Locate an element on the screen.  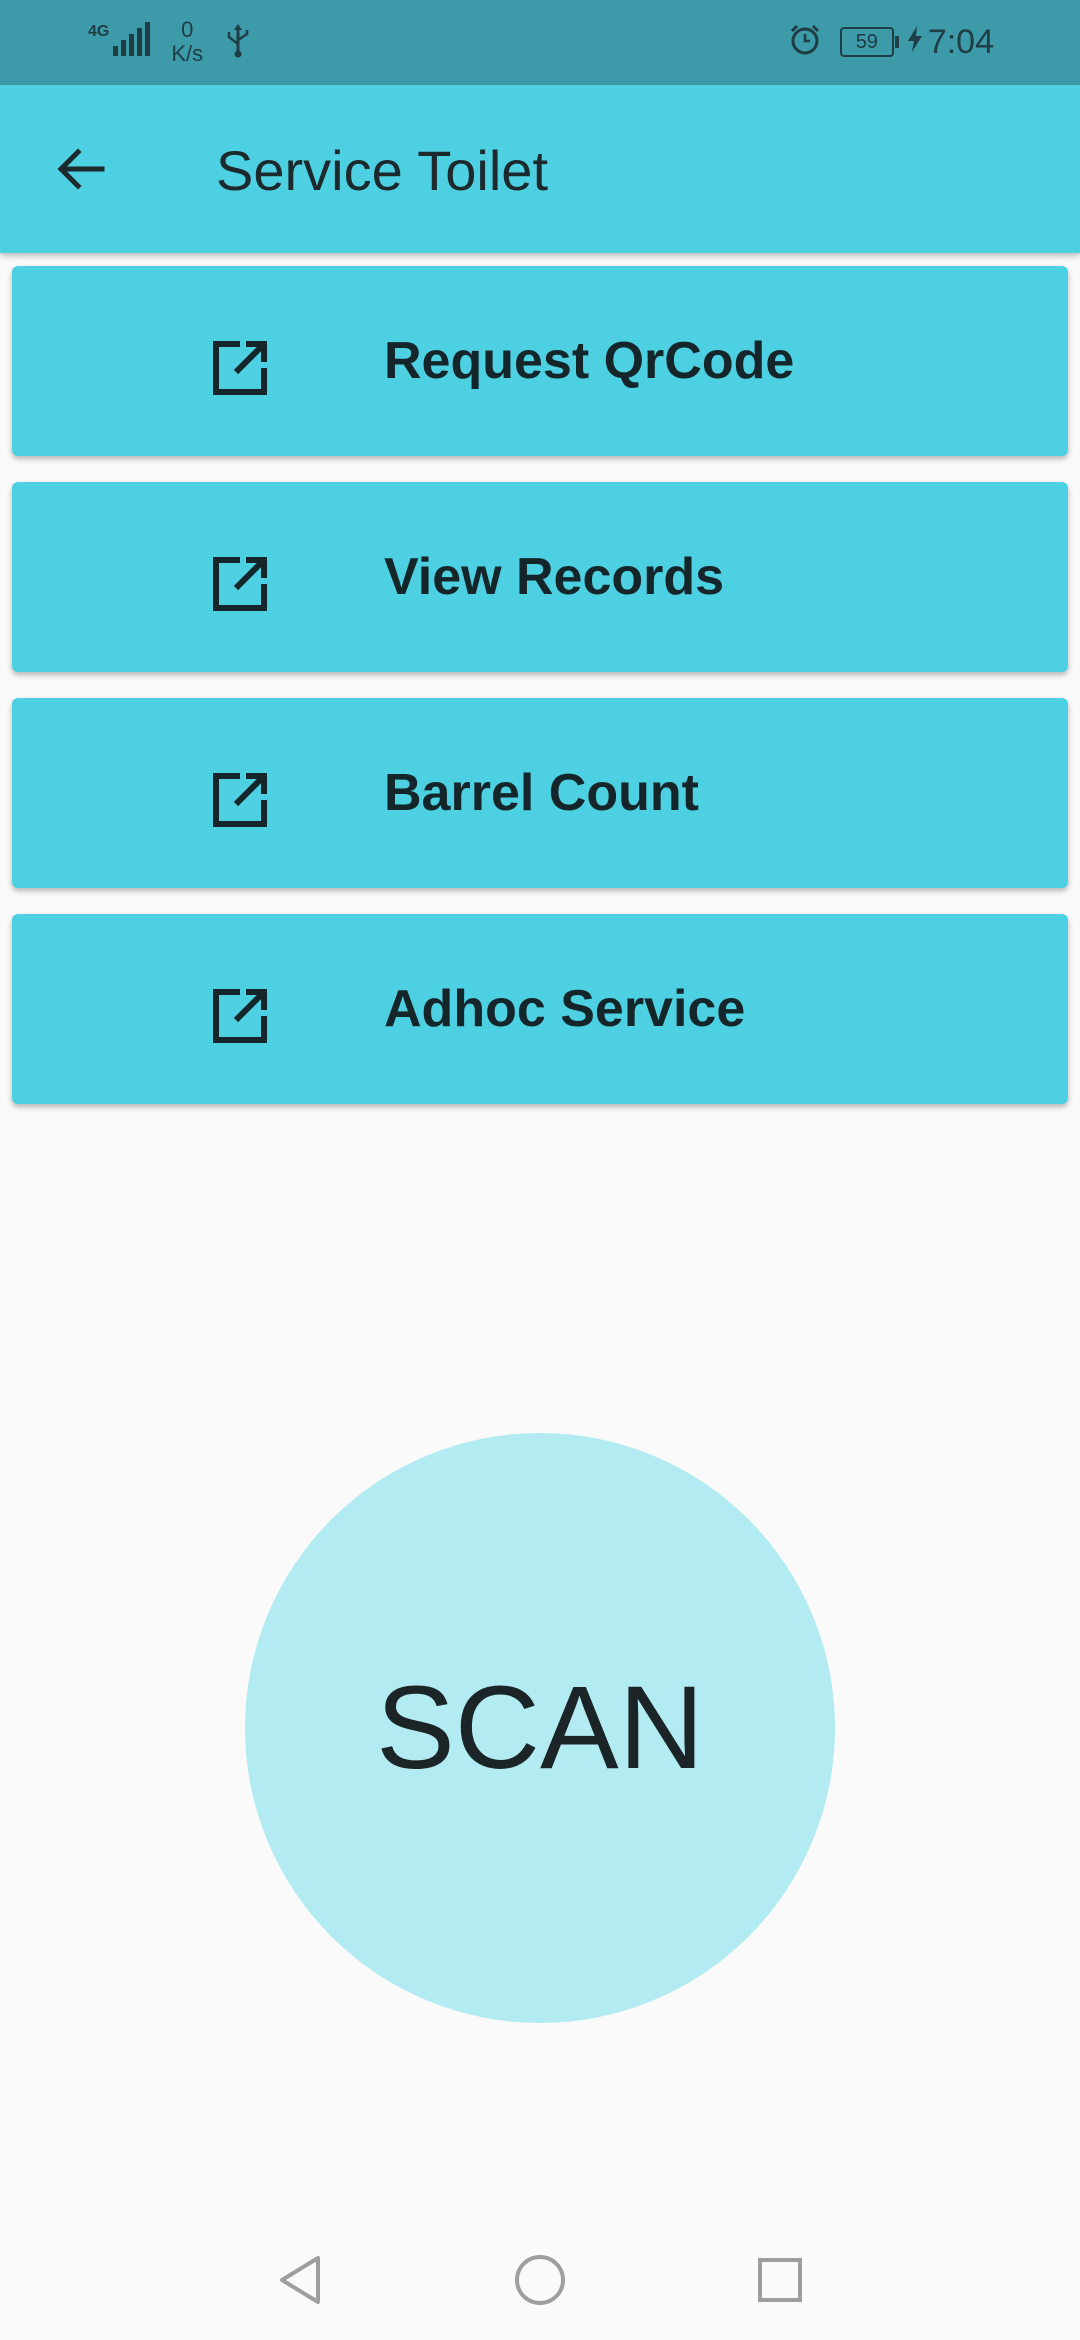
signal-icon is located at coordinates (133, 37).